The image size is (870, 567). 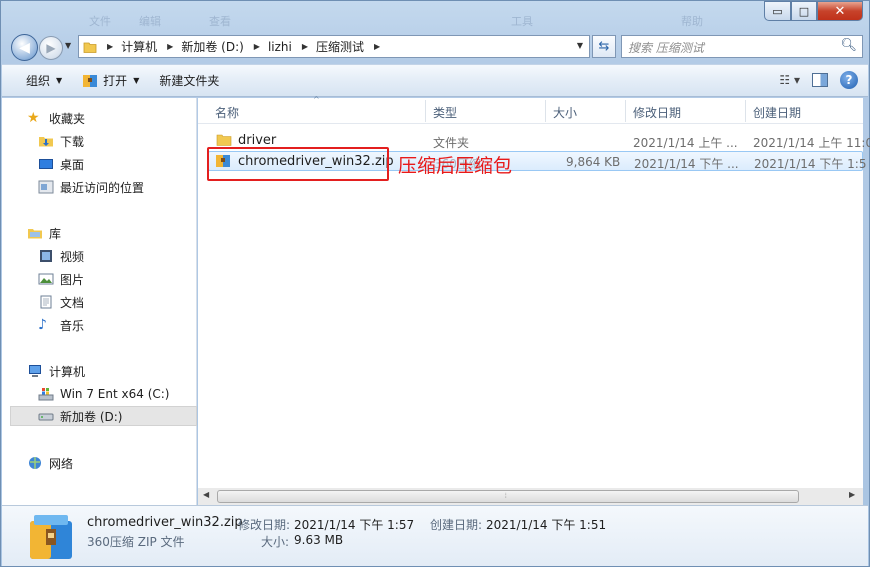 I want to click on scroll-left-icon: ◀, so click(x=206, y=494).